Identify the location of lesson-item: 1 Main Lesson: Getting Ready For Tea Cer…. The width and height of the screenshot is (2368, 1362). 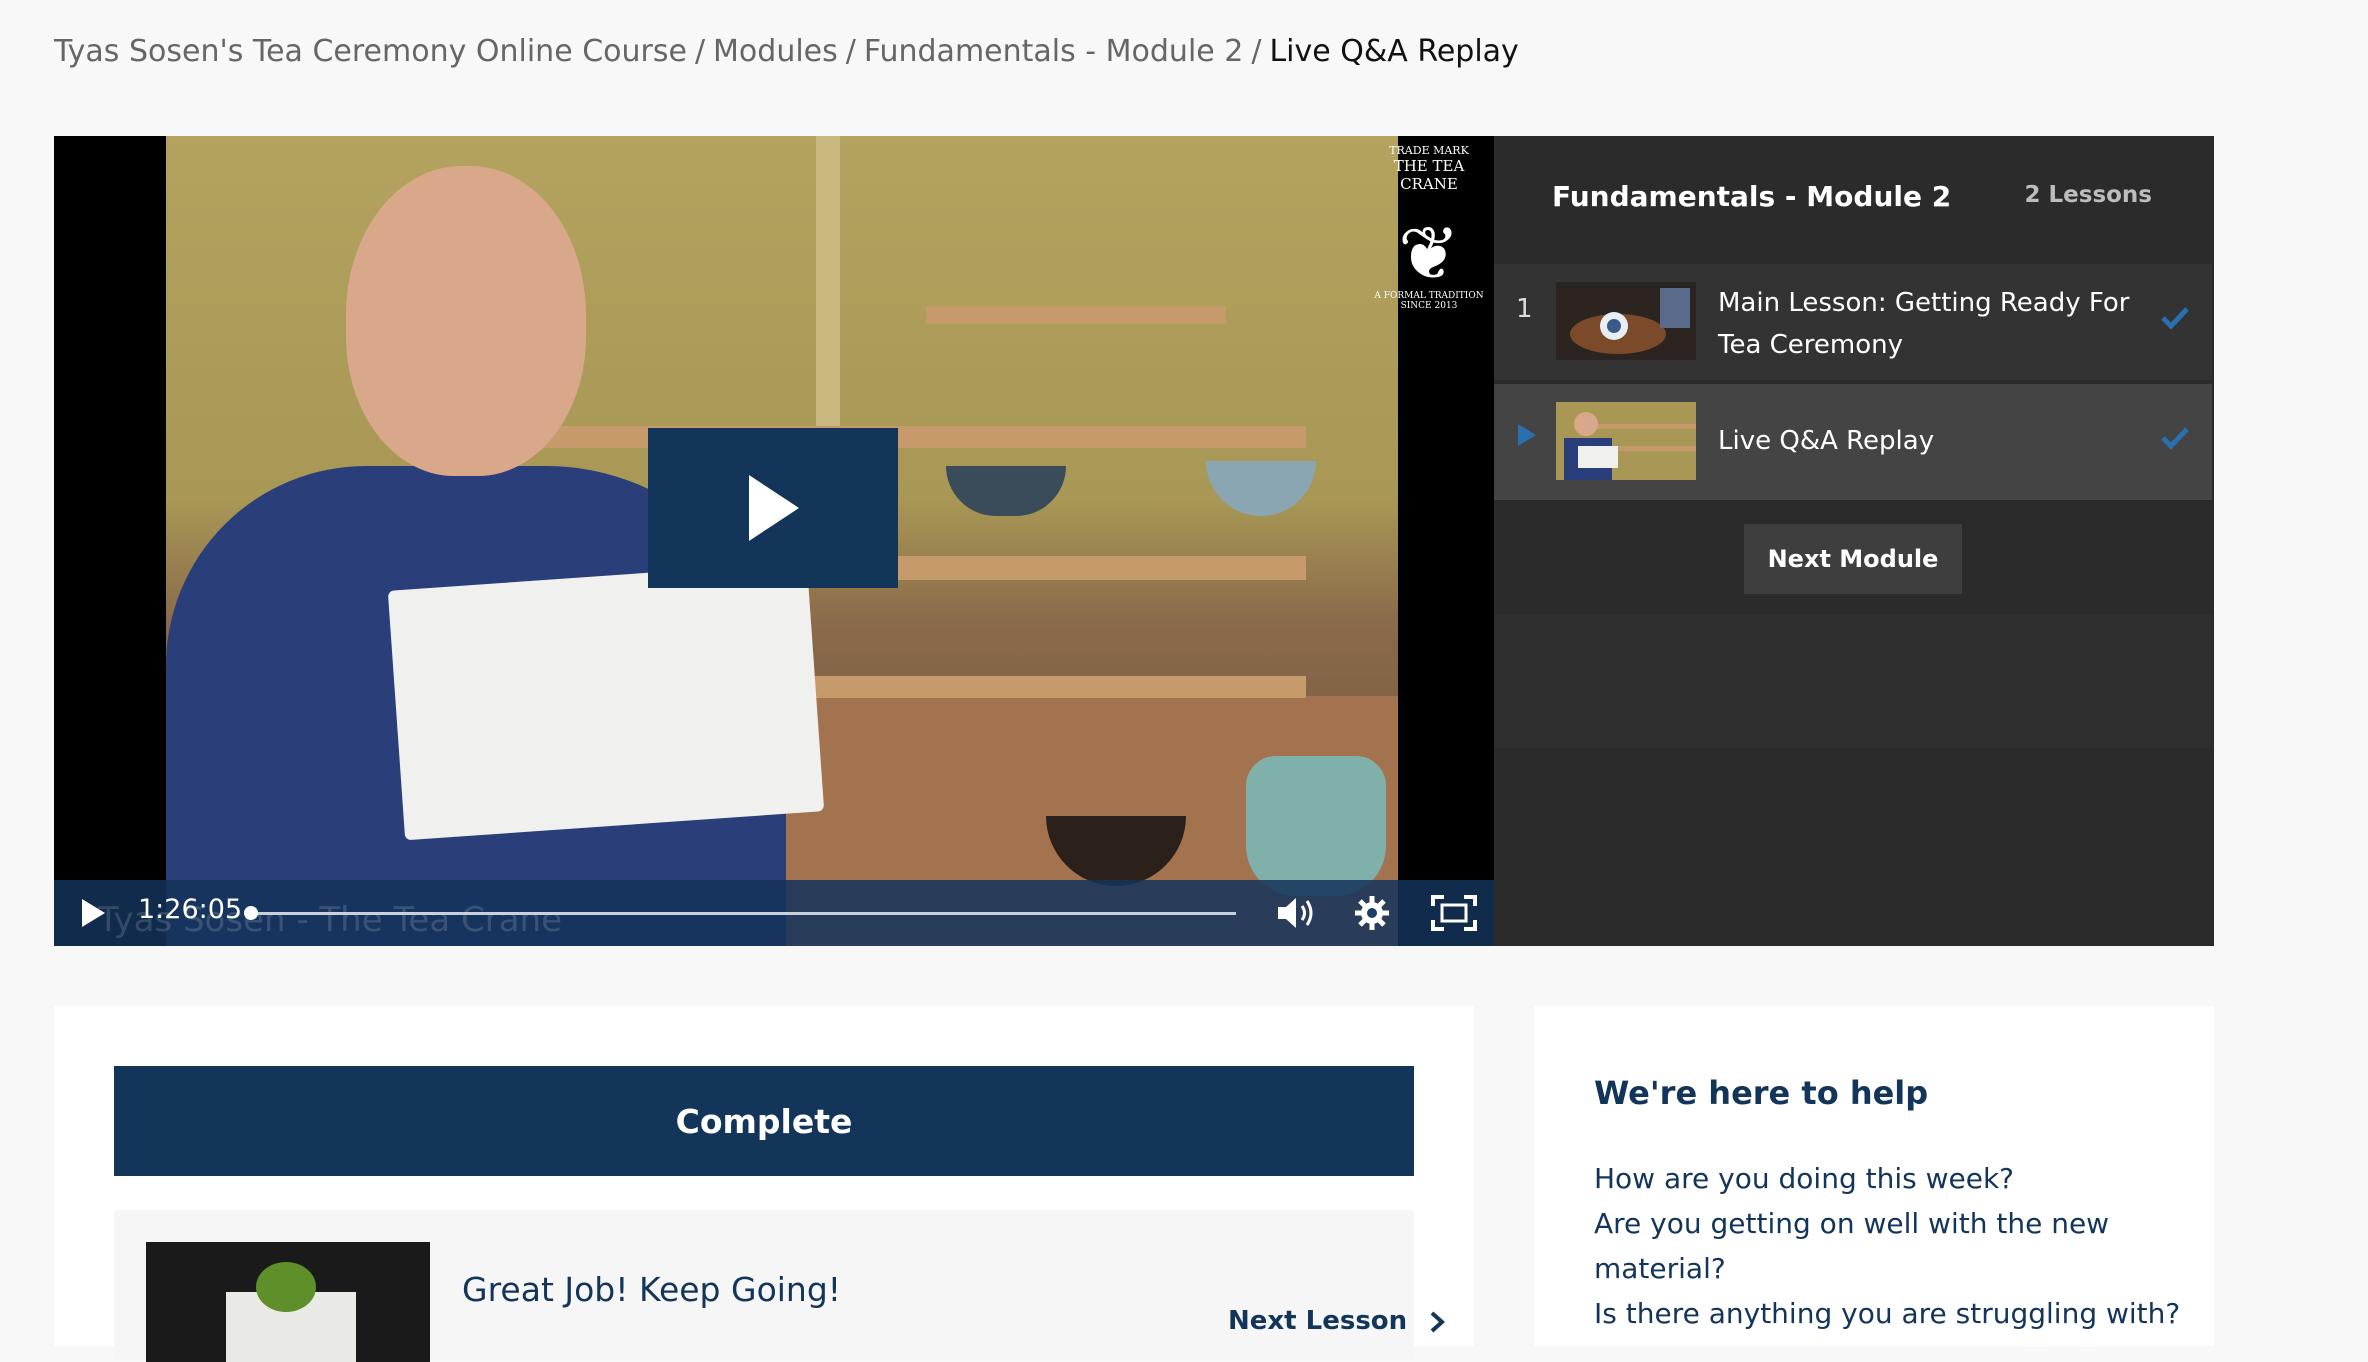
(1853, 322).